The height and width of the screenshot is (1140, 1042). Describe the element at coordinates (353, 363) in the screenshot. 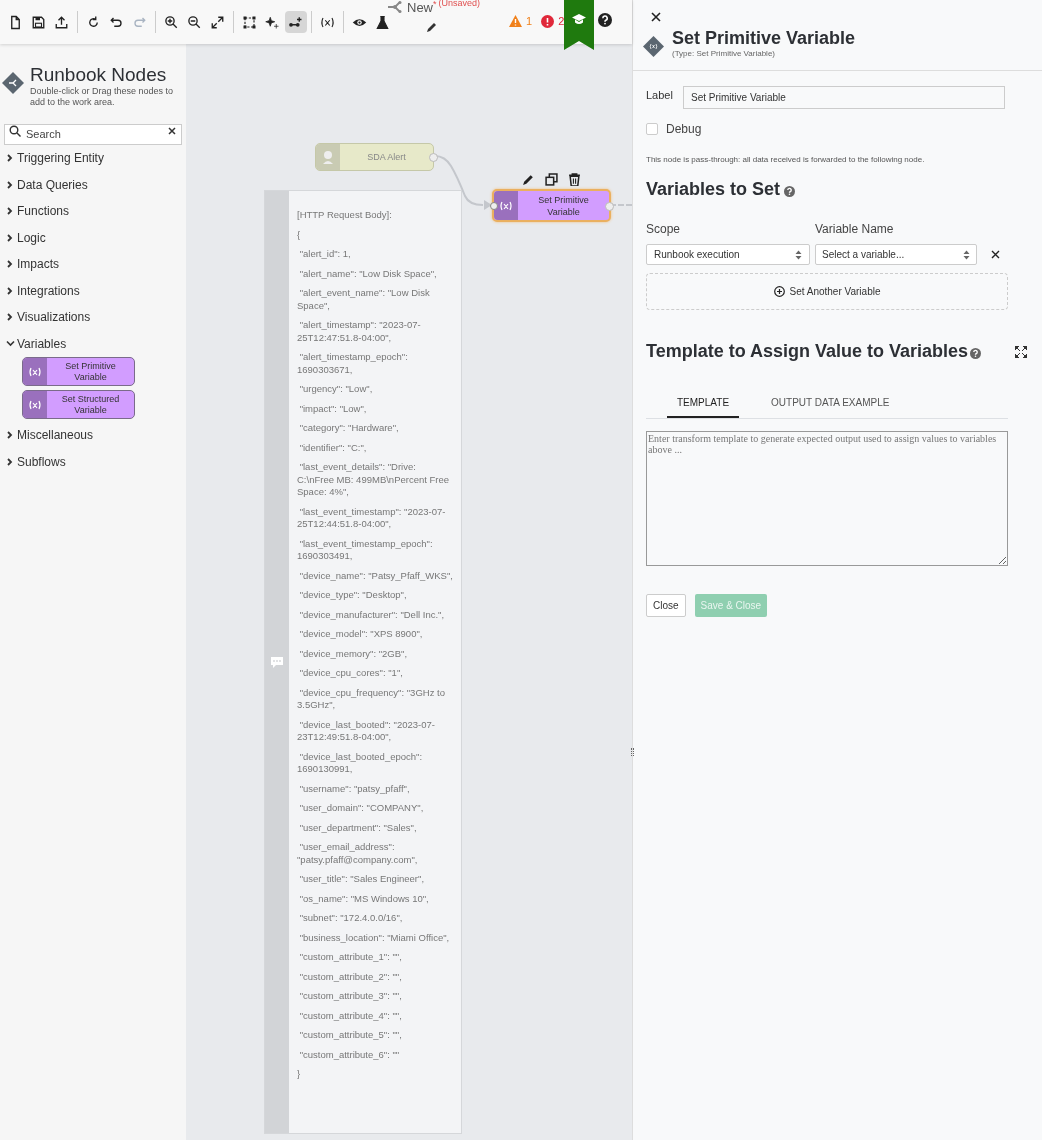

I see `note-text: "alert_timestamp_epoch": 1690303671,` at that location.